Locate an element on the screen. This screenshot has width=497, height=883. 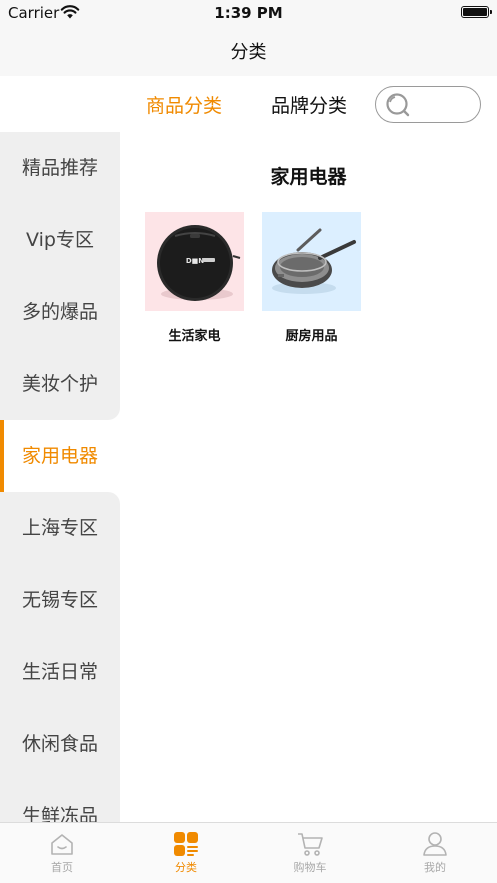
page-title: 分类 is located at coordinates (248, 52).